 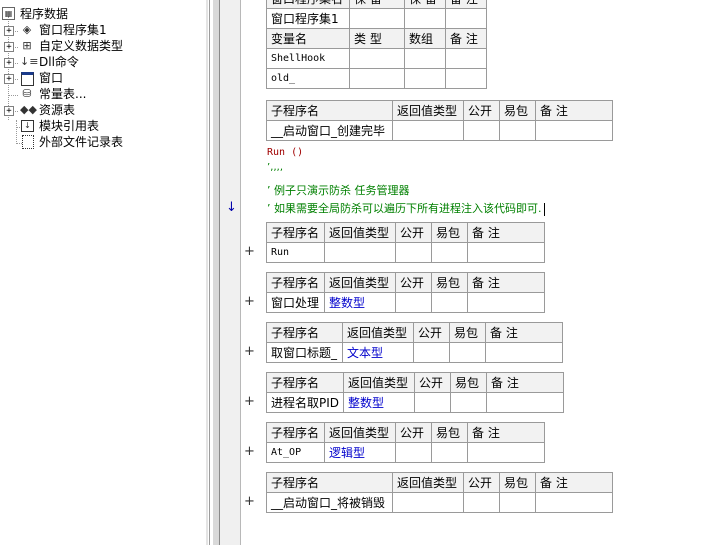 What do you see at coordinates (28, 142) in the screenshot?
I see `file-icon` at bounding box center [28, 142].